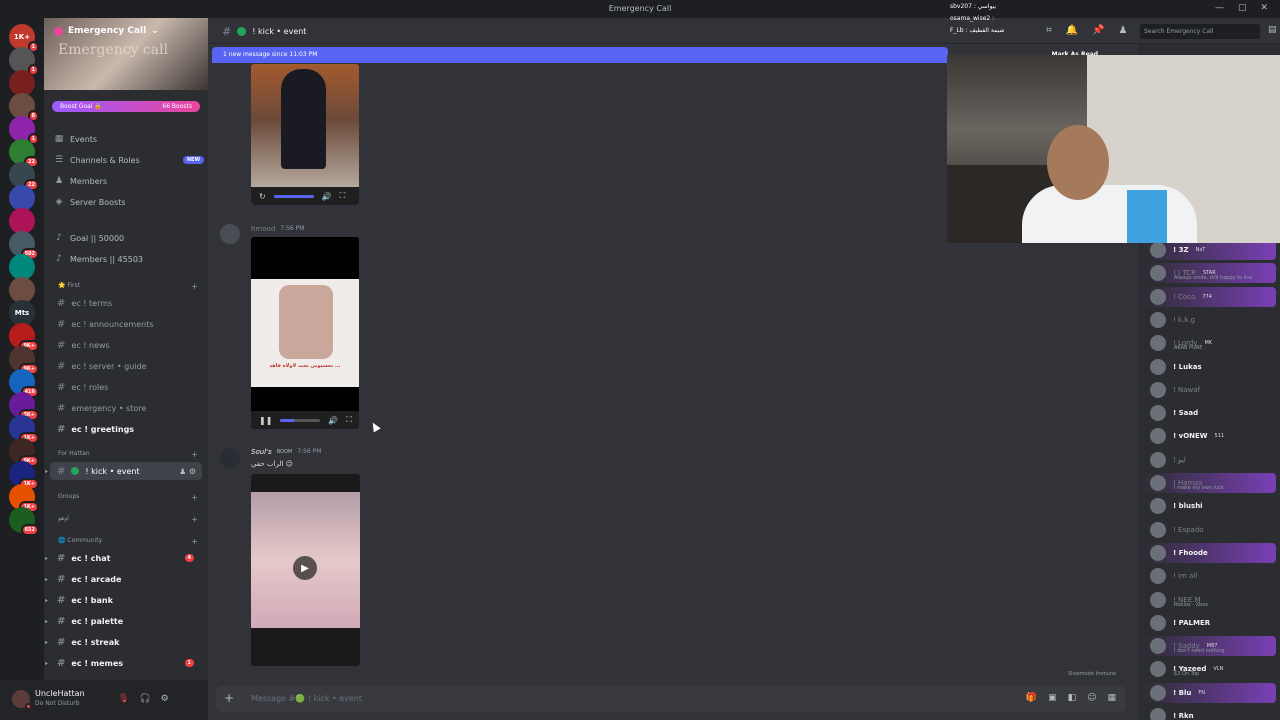  What do you see at coordinates (128, 519) in the screenshot?
I see `category-aoho: اوهو +` at bounding box center [128, 519].